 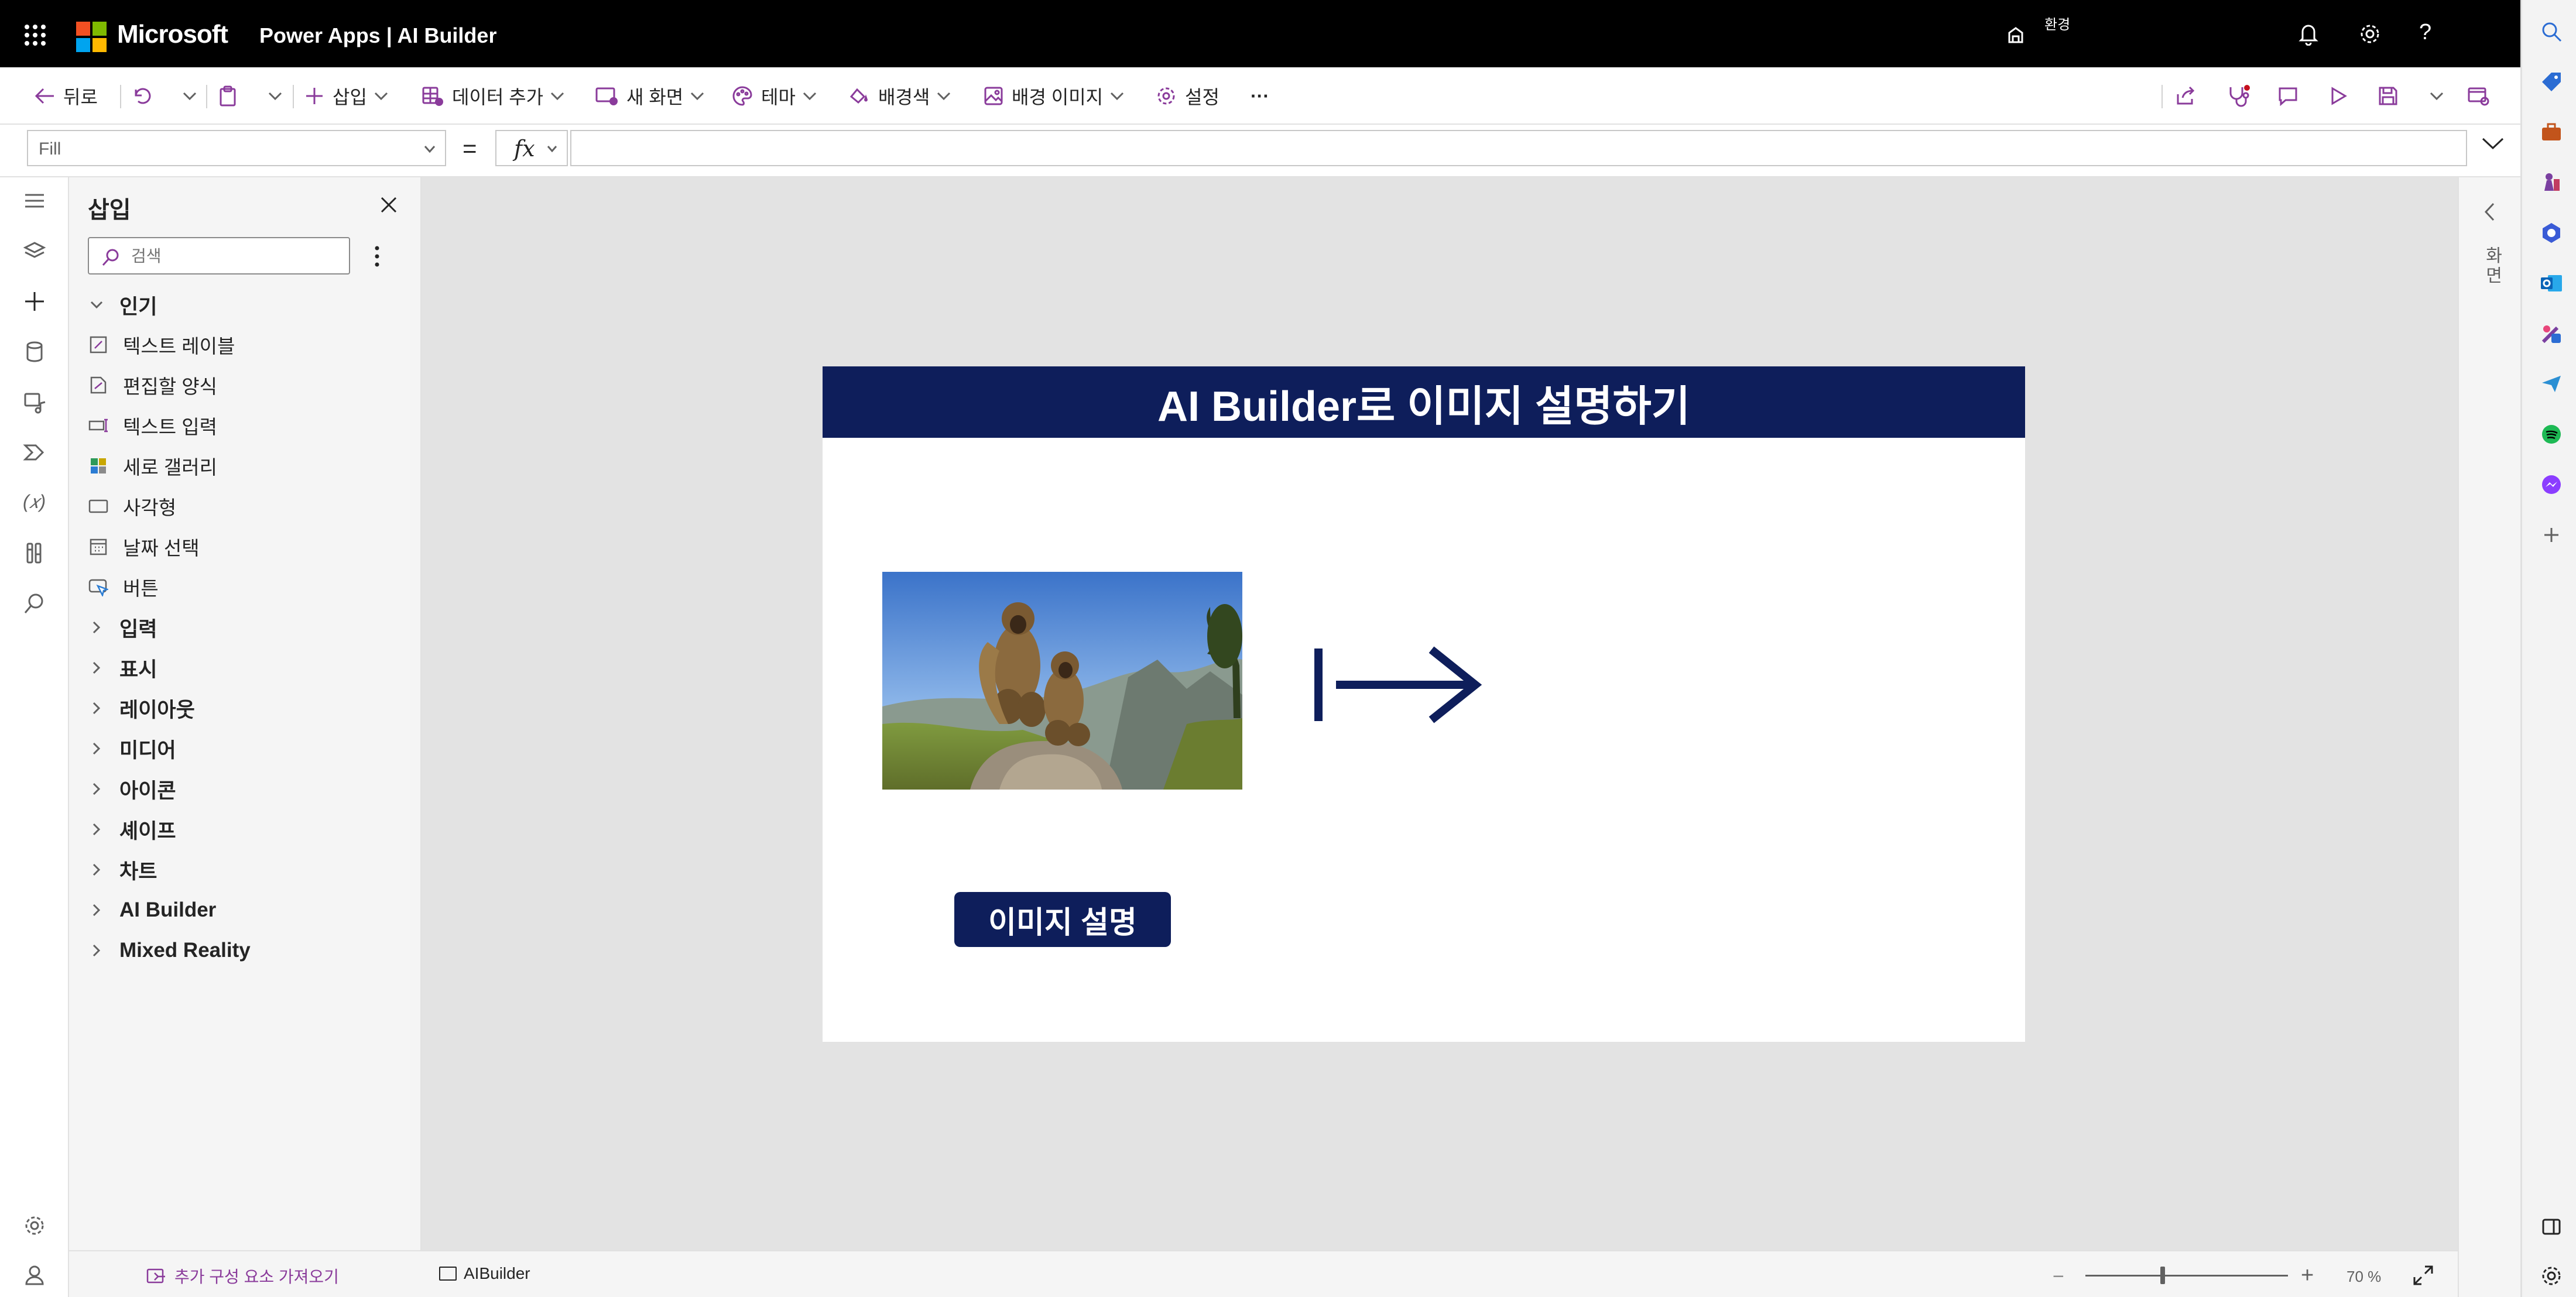 What do you see at coordinates (1399, 685) in the screenshot?
I see `arrow-right-to-line-icon` at bounding box center [1399, 685].